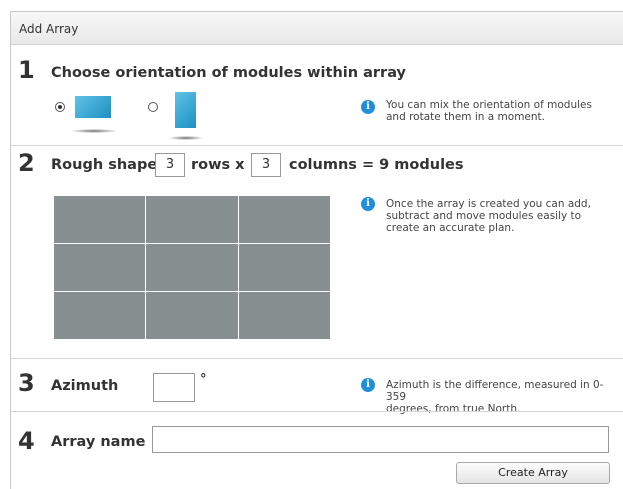  I want to click on orientation-landscape-radio, so click(60, 107).